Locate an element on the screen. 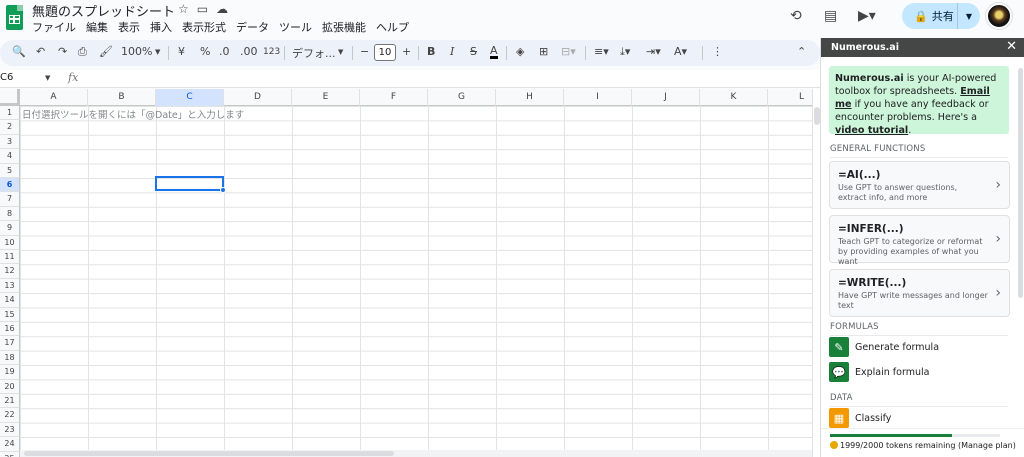 Image resolution: width=1024 pixels, height=457 pixels. collapse-menus-chevron-up-icon: ⌃ is located at coordinates (801, 51).